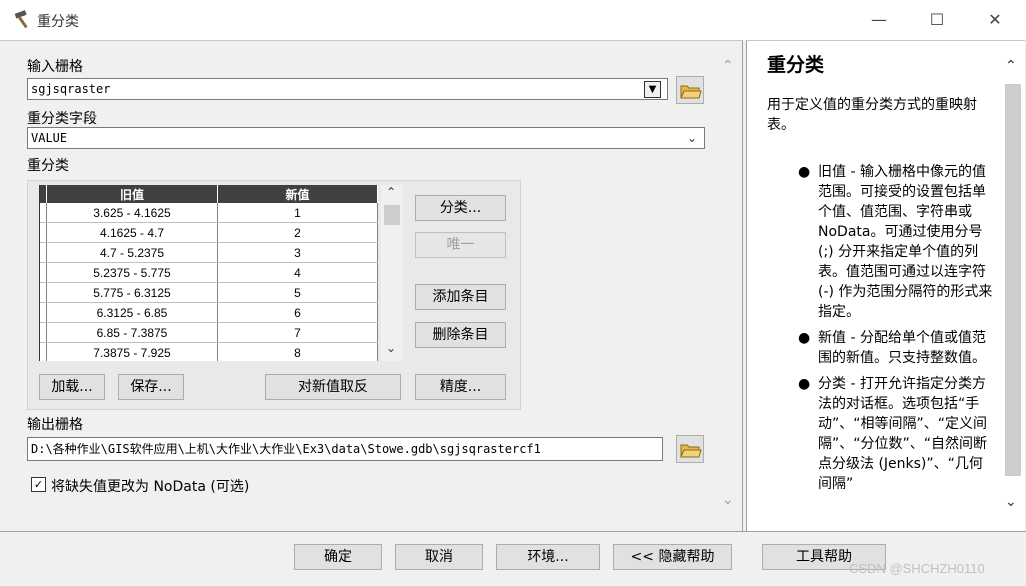 The height and width of the screenshot is (586, 1026). I want to click on output-raster-browse-button, so click(690, 449).